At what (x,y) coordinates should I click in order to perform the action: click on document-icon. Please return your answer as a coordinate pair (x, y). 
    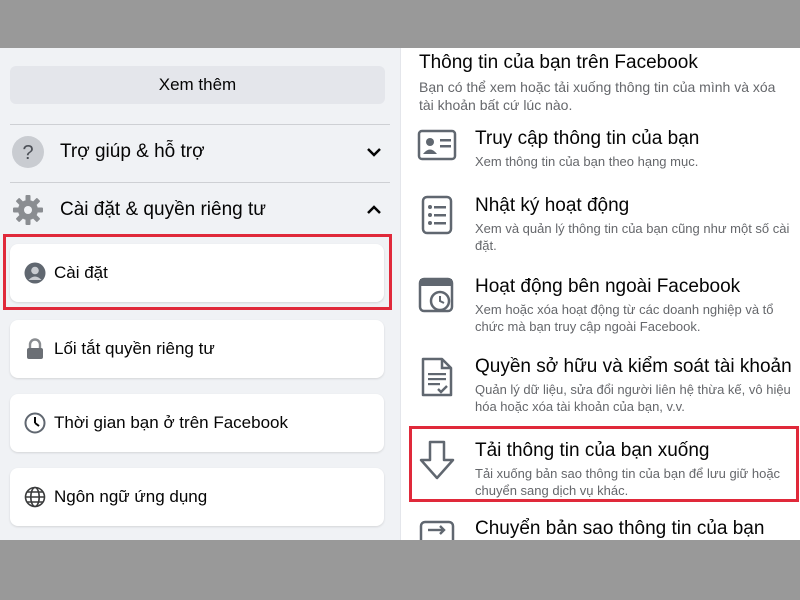
    Looking at the image, I should click on (437, 378).